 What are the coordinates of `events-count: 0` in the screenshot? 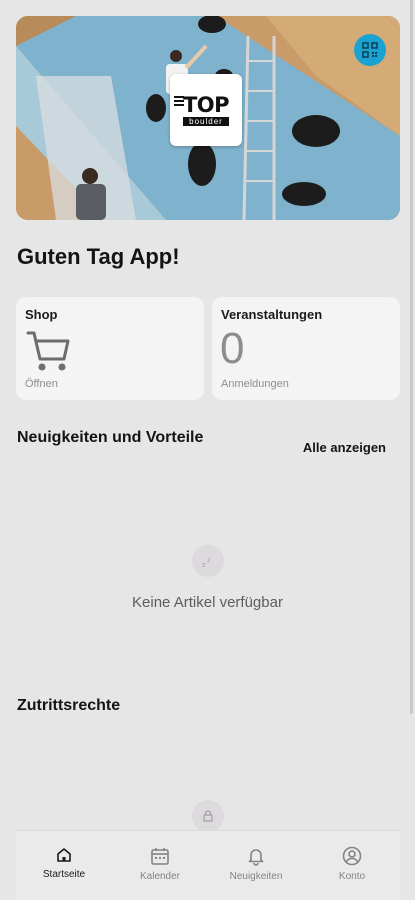 It's located at (232, 348).